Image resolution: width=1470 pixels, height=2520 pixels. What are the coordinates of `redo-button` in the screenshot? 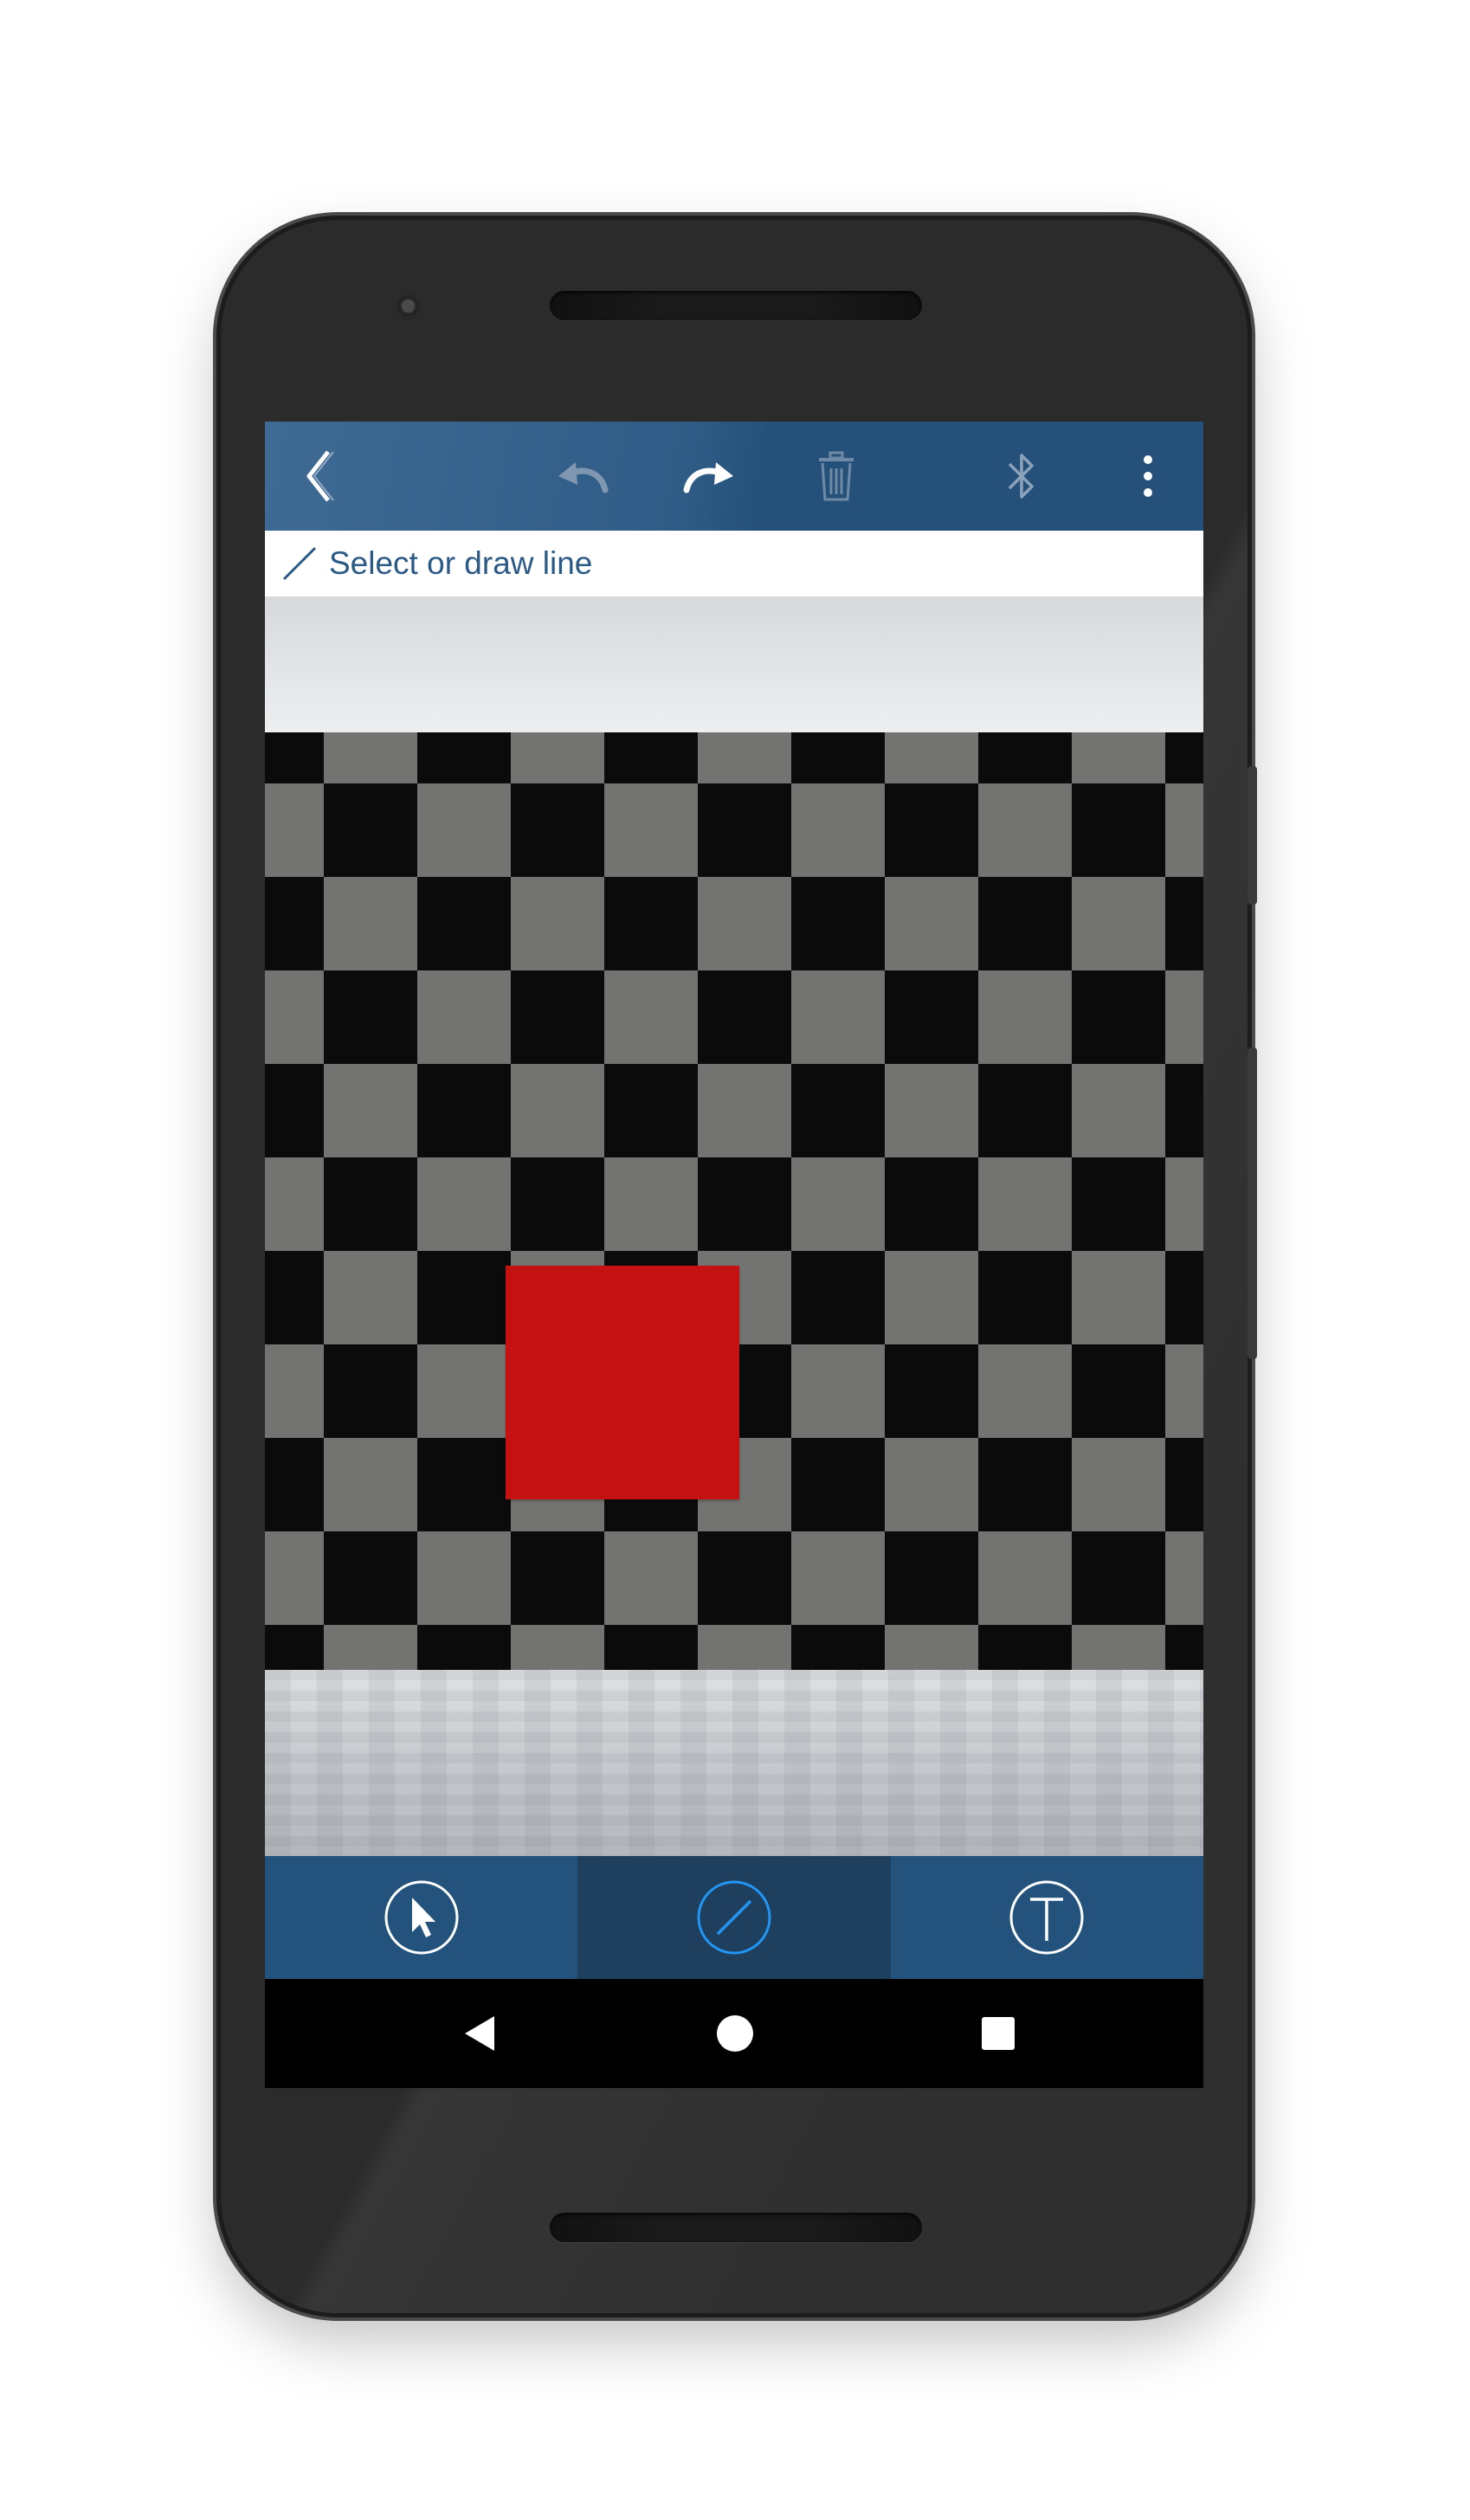 It's located at (708, 476).